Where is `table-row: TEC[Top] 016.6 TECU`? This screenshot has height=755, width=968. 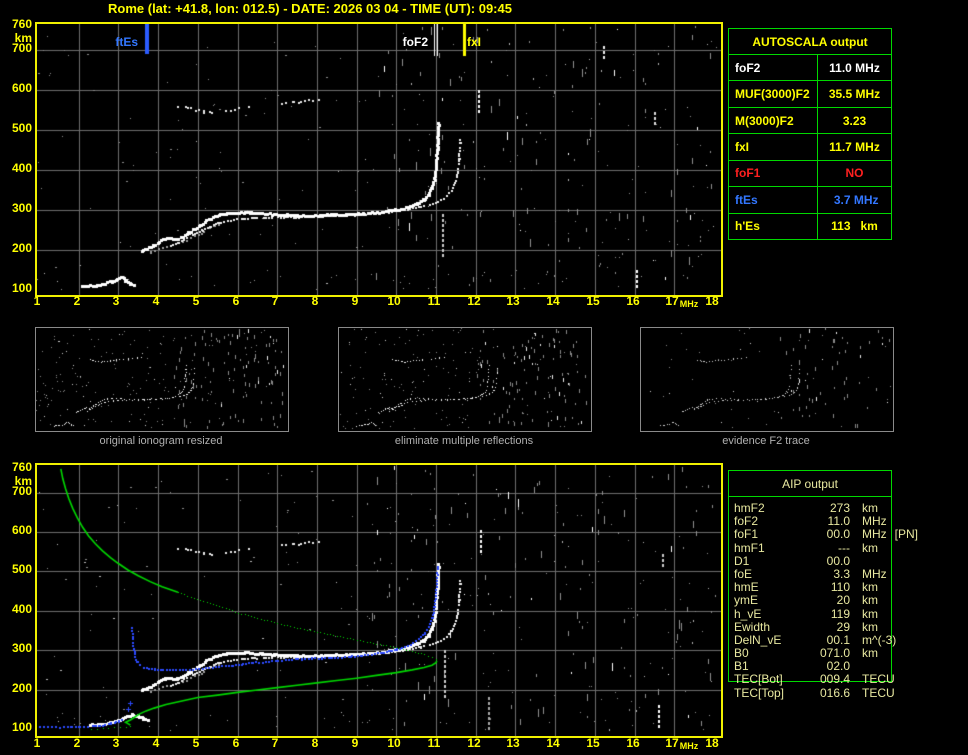
table-row: TEC[Top] 016.6 TECU is located at coordinates (814, 692).